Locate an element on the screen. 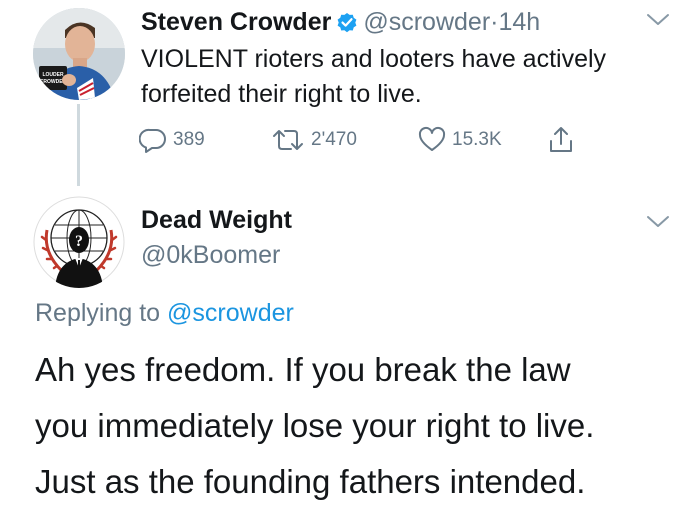 The image size is (700, 521). anonymous-emblem-avatar: ? is located at coordinates (79, 242).